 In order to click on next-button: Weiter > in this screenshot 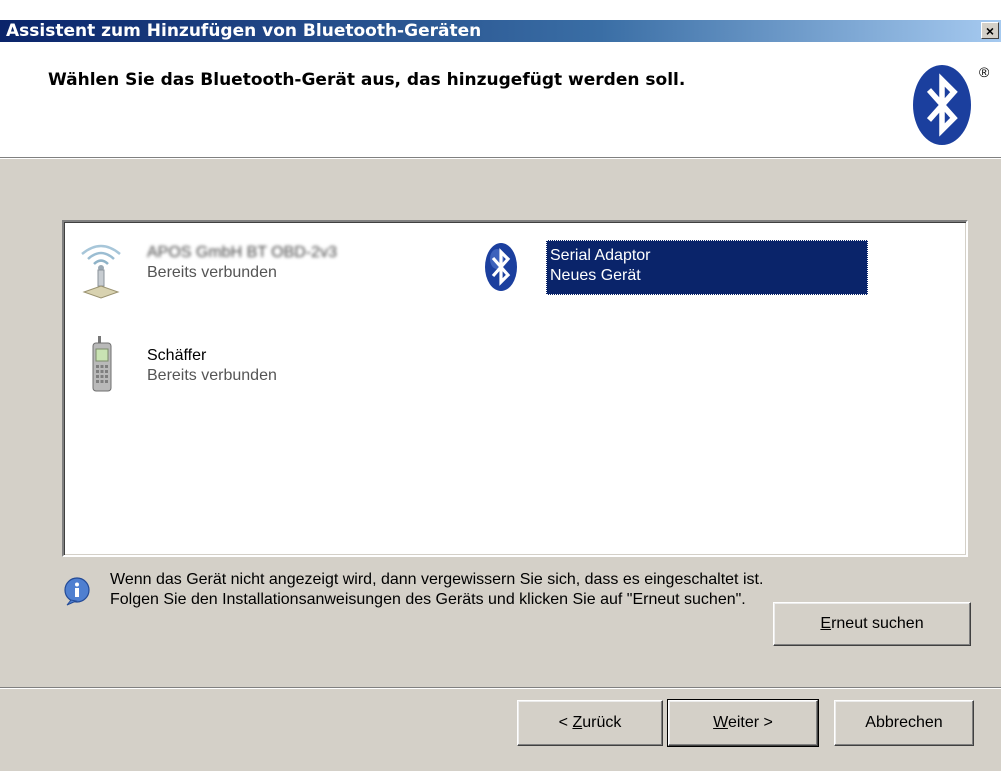, I will do `click(743, 723)`.